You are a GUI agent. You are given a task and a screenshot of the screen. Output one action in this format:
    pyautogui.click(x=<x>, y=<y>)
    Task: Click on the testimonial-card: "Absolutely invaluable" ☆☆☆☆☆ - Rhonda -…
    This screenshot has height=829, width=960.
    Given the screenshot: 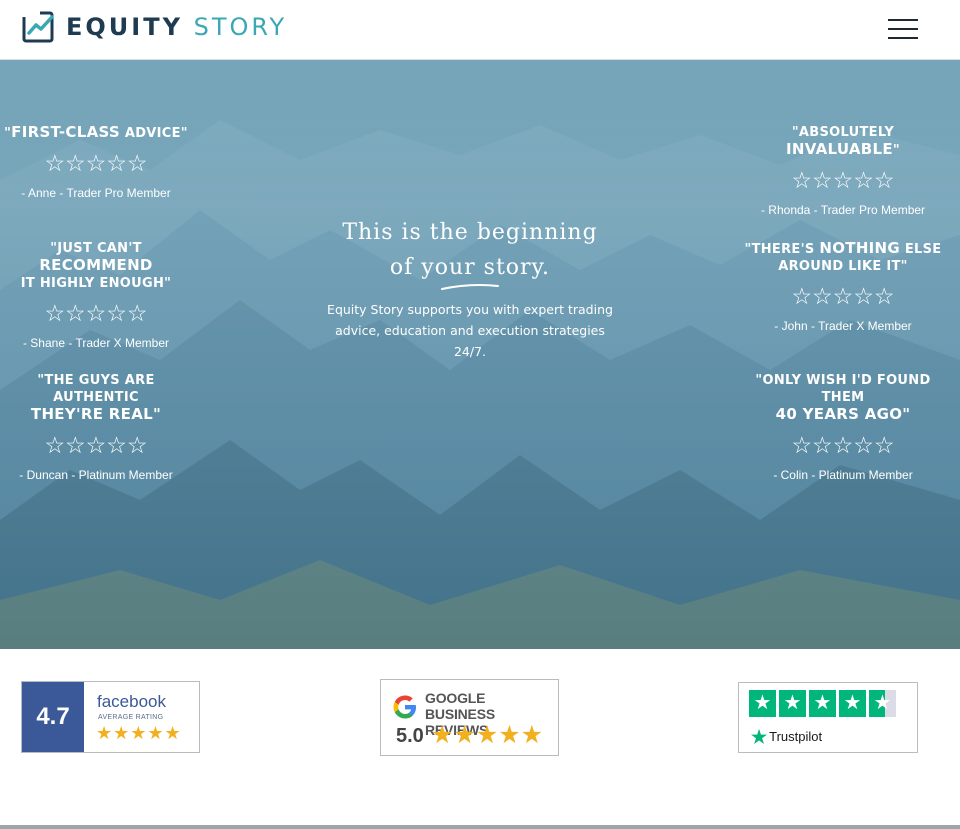 What is the action you would take?
    pyautogui.click(x=843, y=170)
    